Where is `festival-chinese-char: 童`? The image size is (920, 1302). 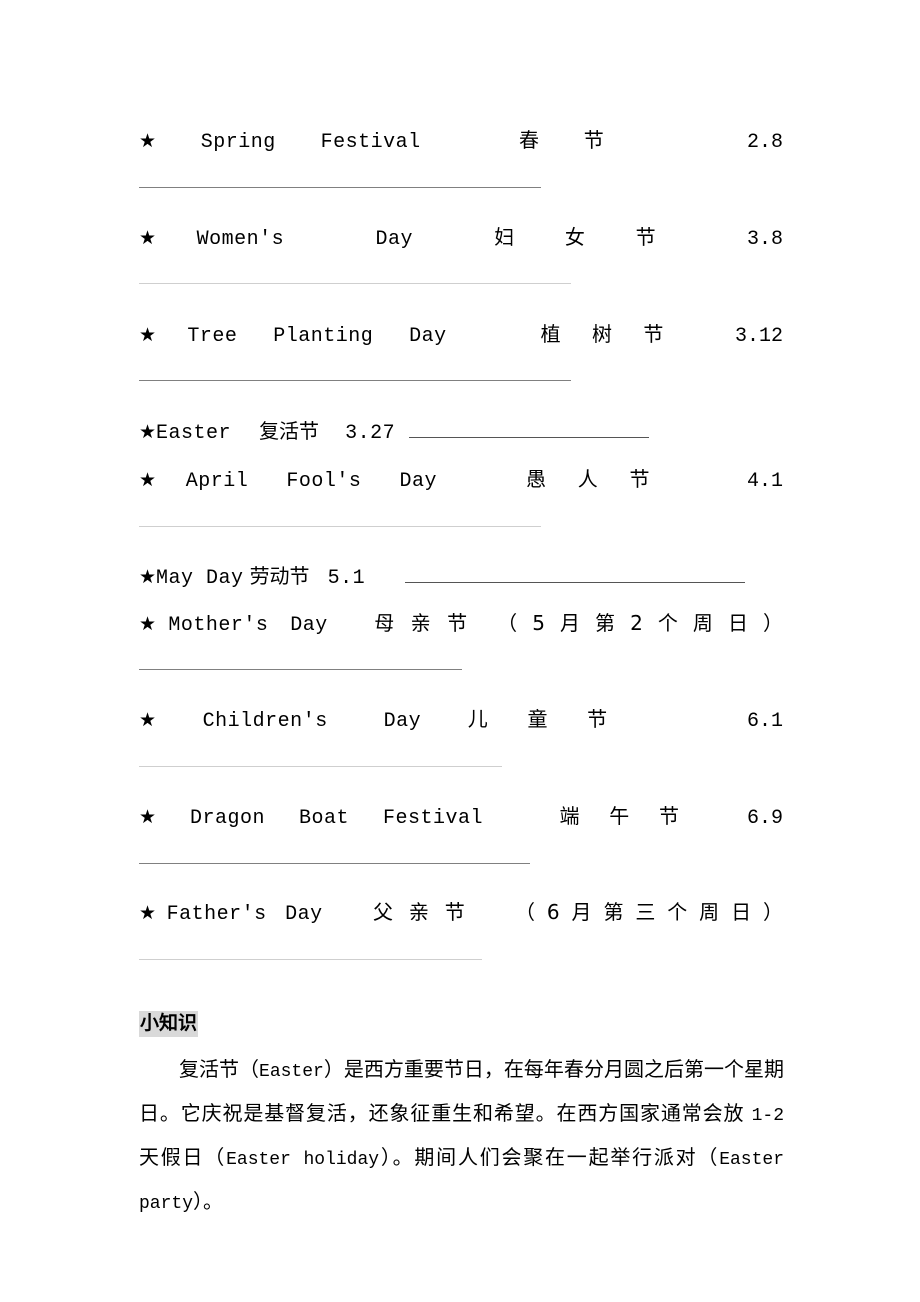 festival-chinese-char: 童 is located at coordinates (537, 719).